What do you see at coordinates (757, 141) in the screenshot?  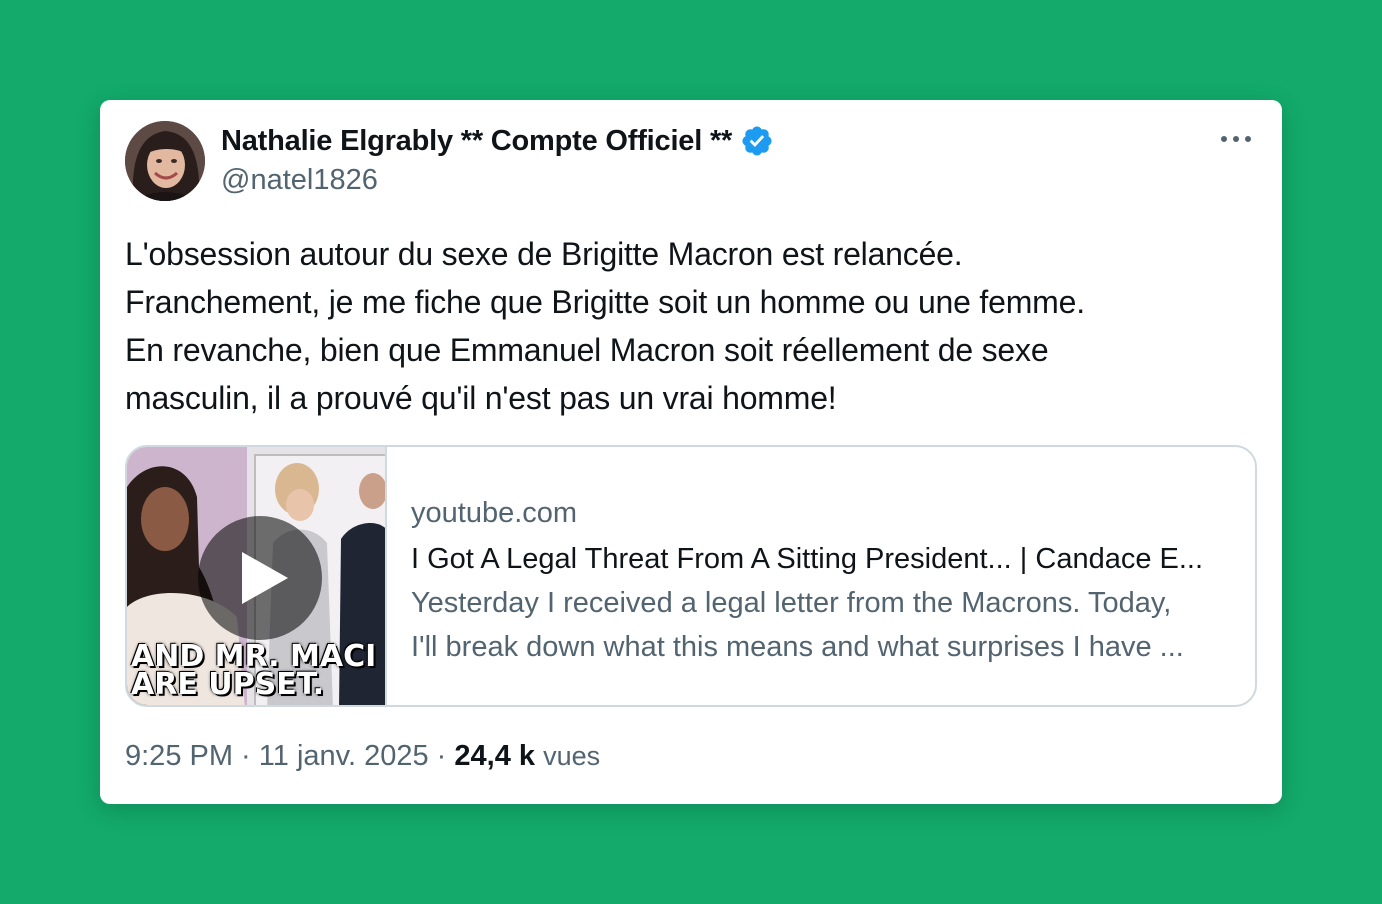 I see `verified-badge-icon` at bounding box center [757, 141].